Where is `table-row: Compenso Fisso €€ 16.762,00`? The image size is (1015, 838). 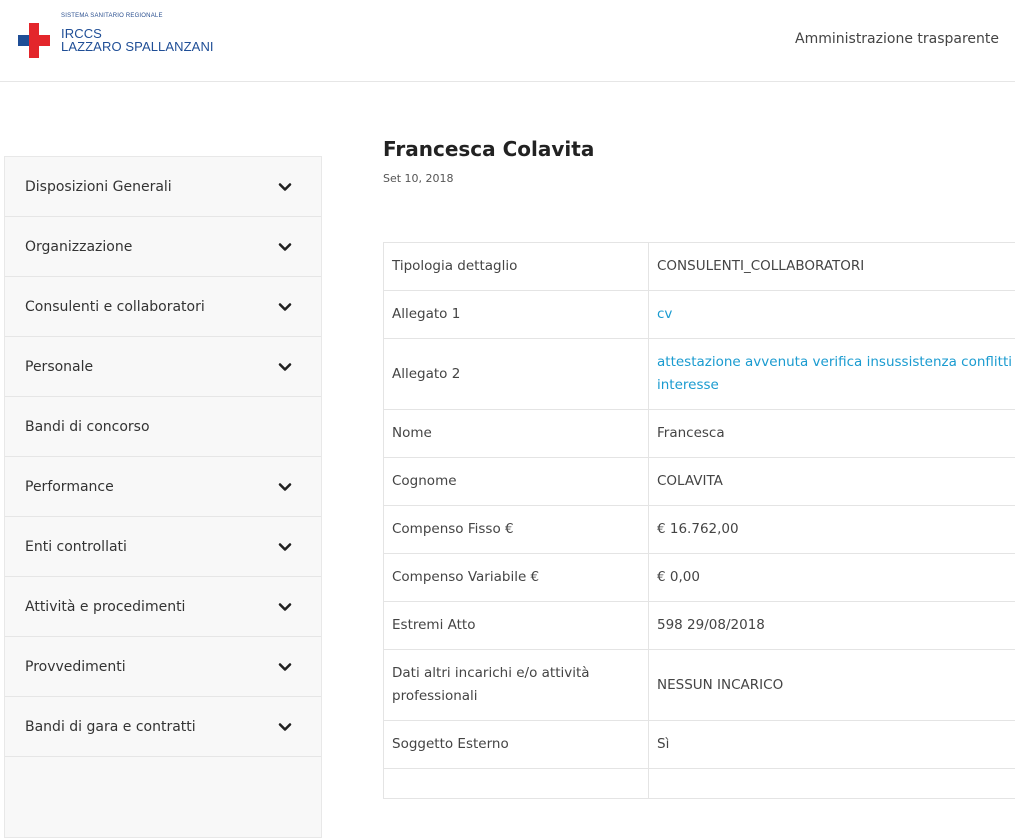
table-row: Compenso Fisso €€ 16.762,00 is located at coordinates (699, 530).